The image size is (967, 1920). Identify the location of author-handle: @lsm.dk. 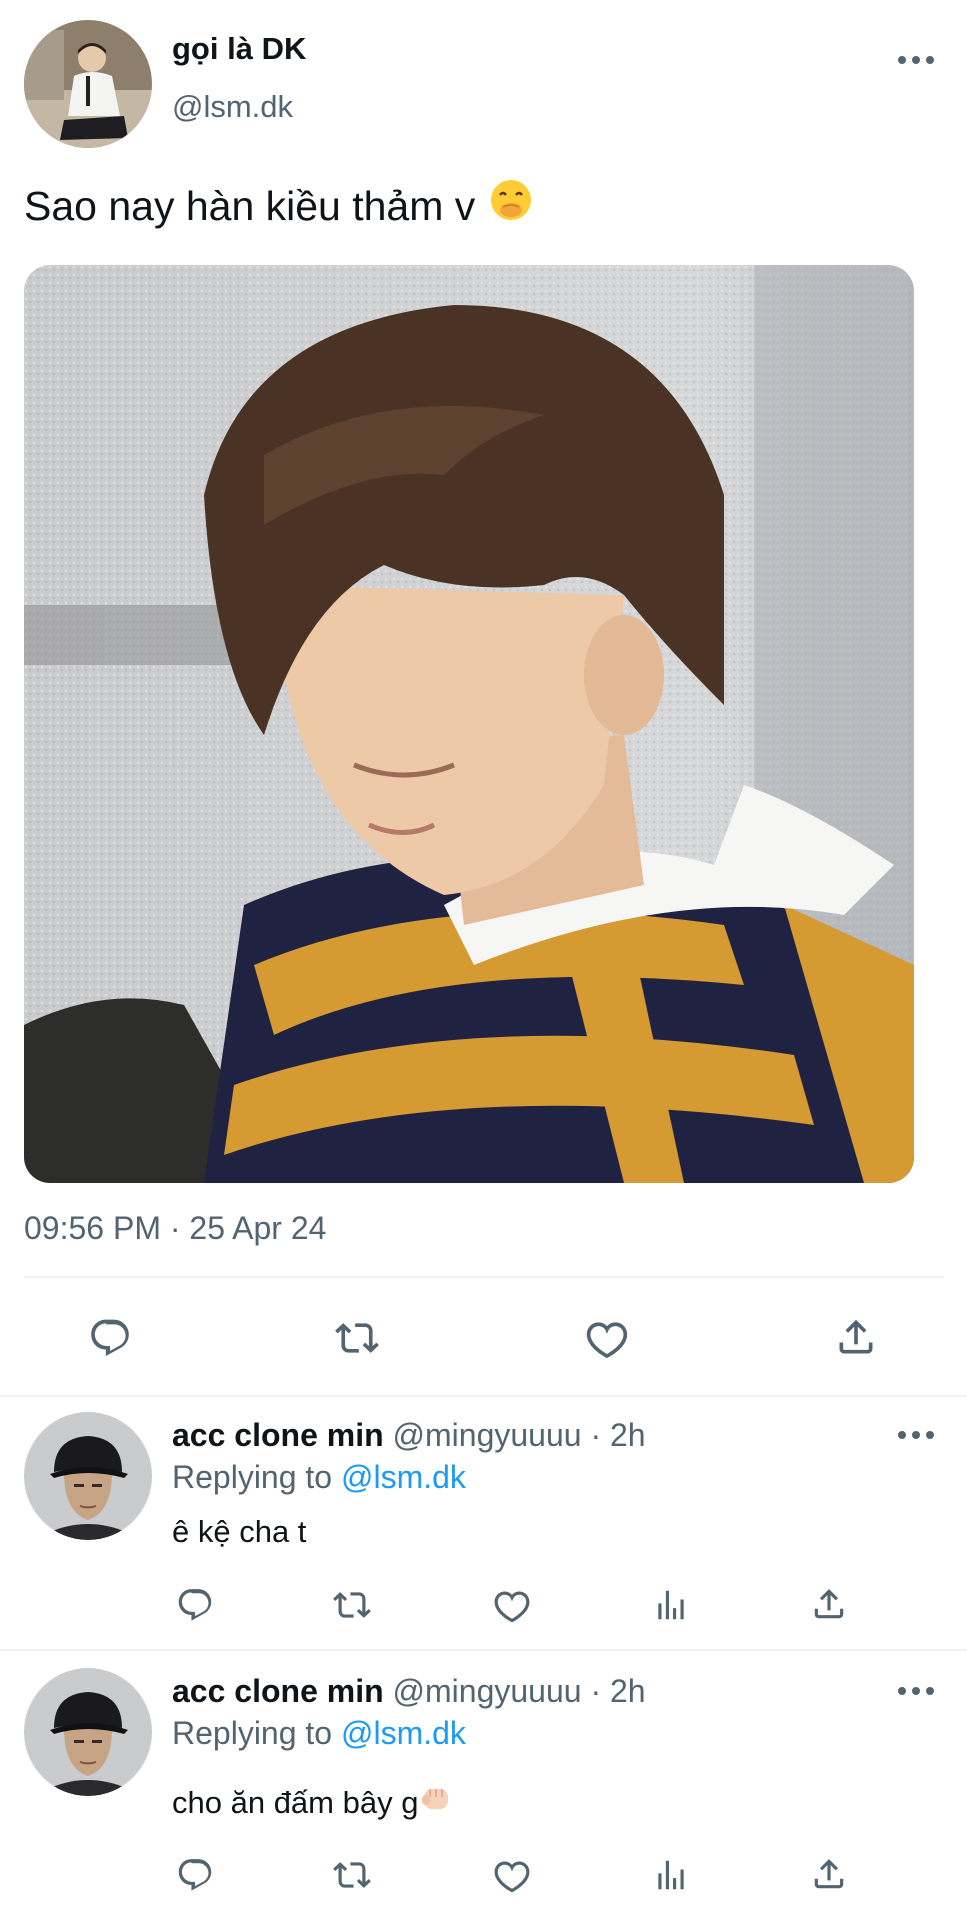
(232, 107).